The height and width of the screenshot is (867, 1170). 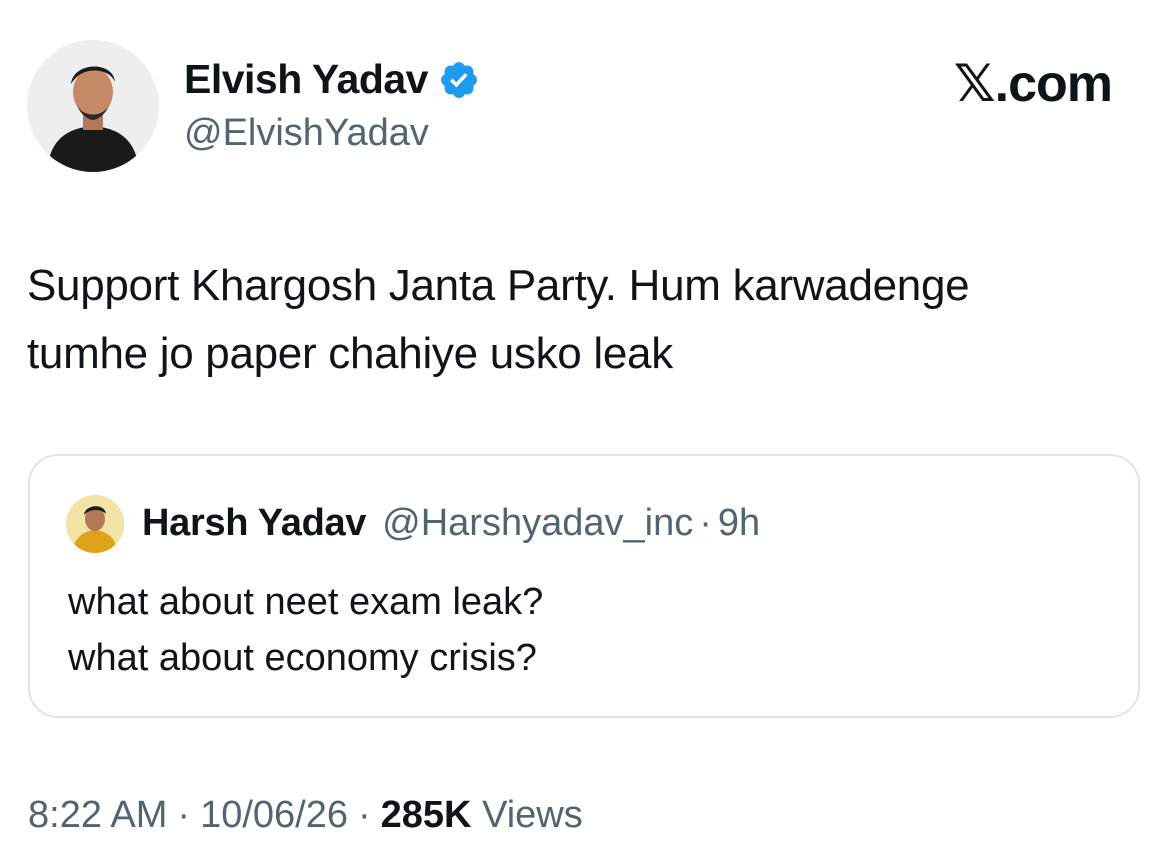 What do you see at coordinates (254, 523) in the screenshot?
I see `quoted-author-name: Harsh Yadav` at bounding box center [254, 523].